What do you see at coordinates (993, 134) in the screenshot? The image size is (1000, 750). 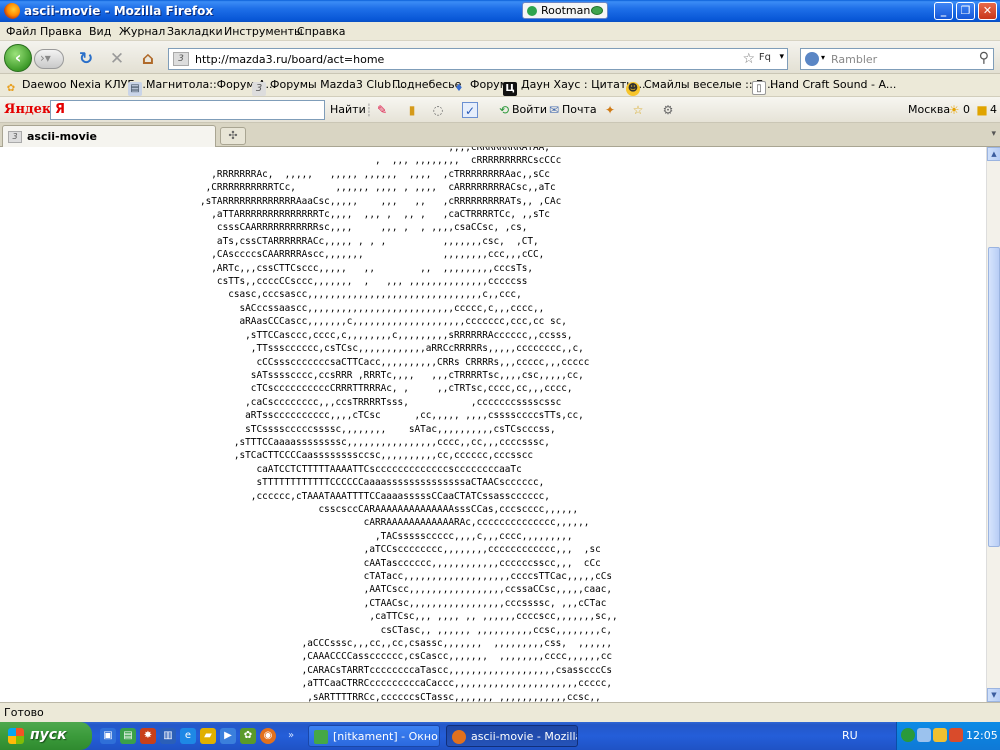 I see `tab-list-icon: ▾` at bounding box center [993, 134].